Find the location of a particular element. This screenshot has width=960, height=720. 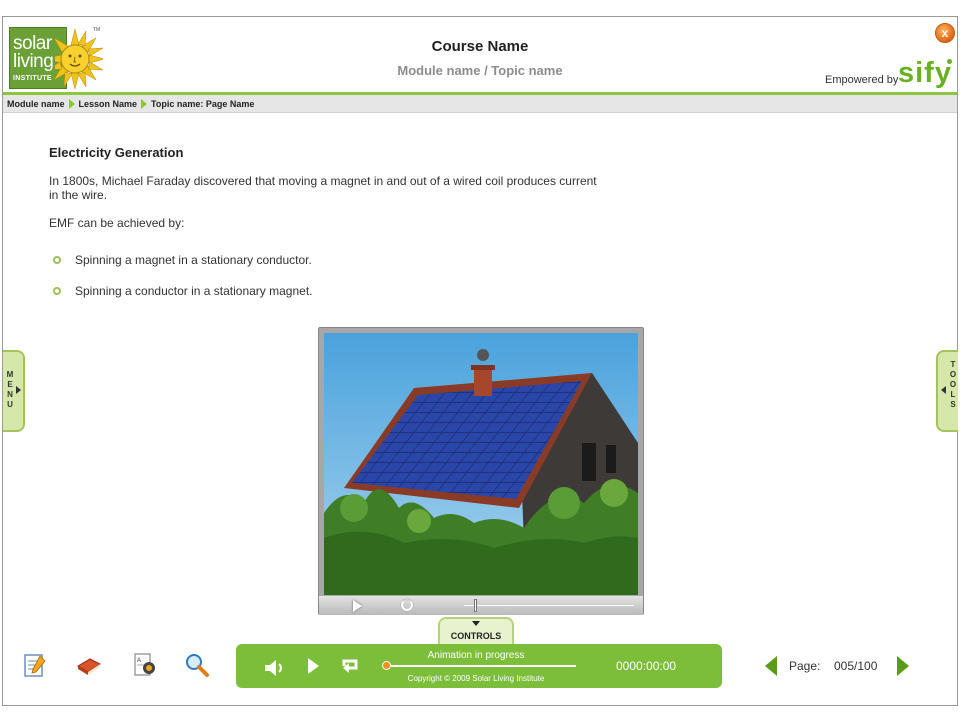

chevron-left-icon is located at coordinates (943, 390).